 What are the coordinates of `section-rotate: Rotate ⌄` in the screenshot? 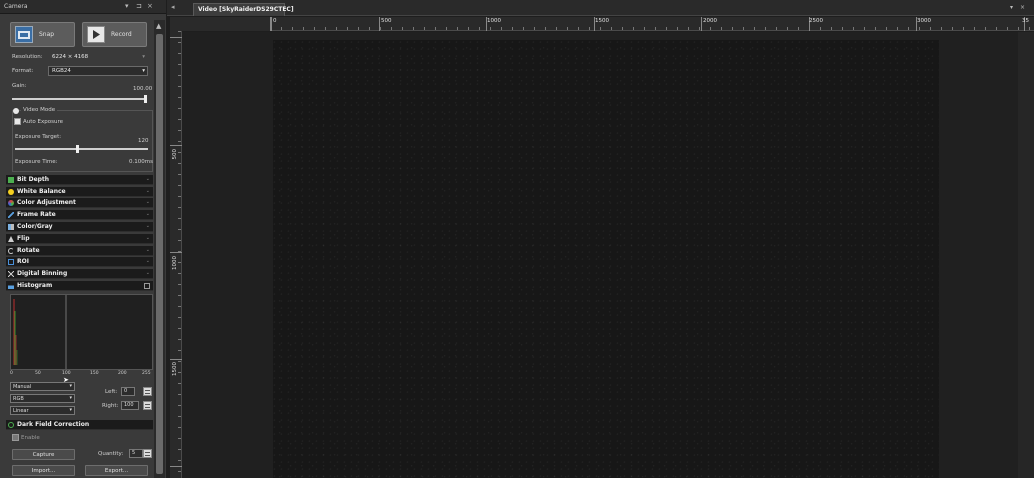 It's located at (79, 251).